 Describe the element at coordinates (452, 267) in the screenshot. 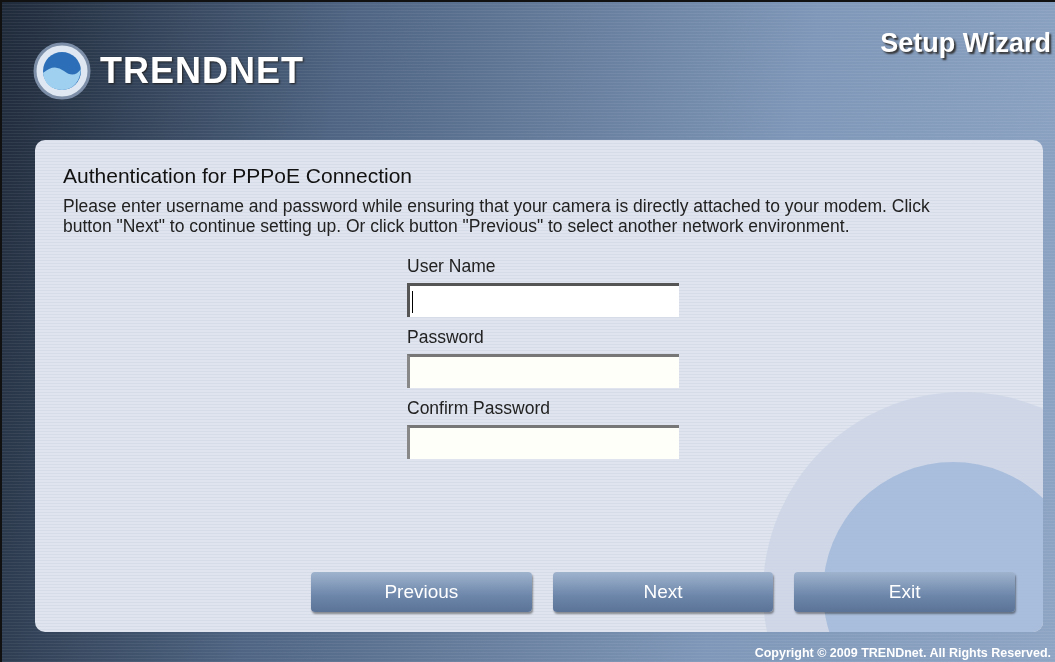

I see `field-label: User Name` at that location.